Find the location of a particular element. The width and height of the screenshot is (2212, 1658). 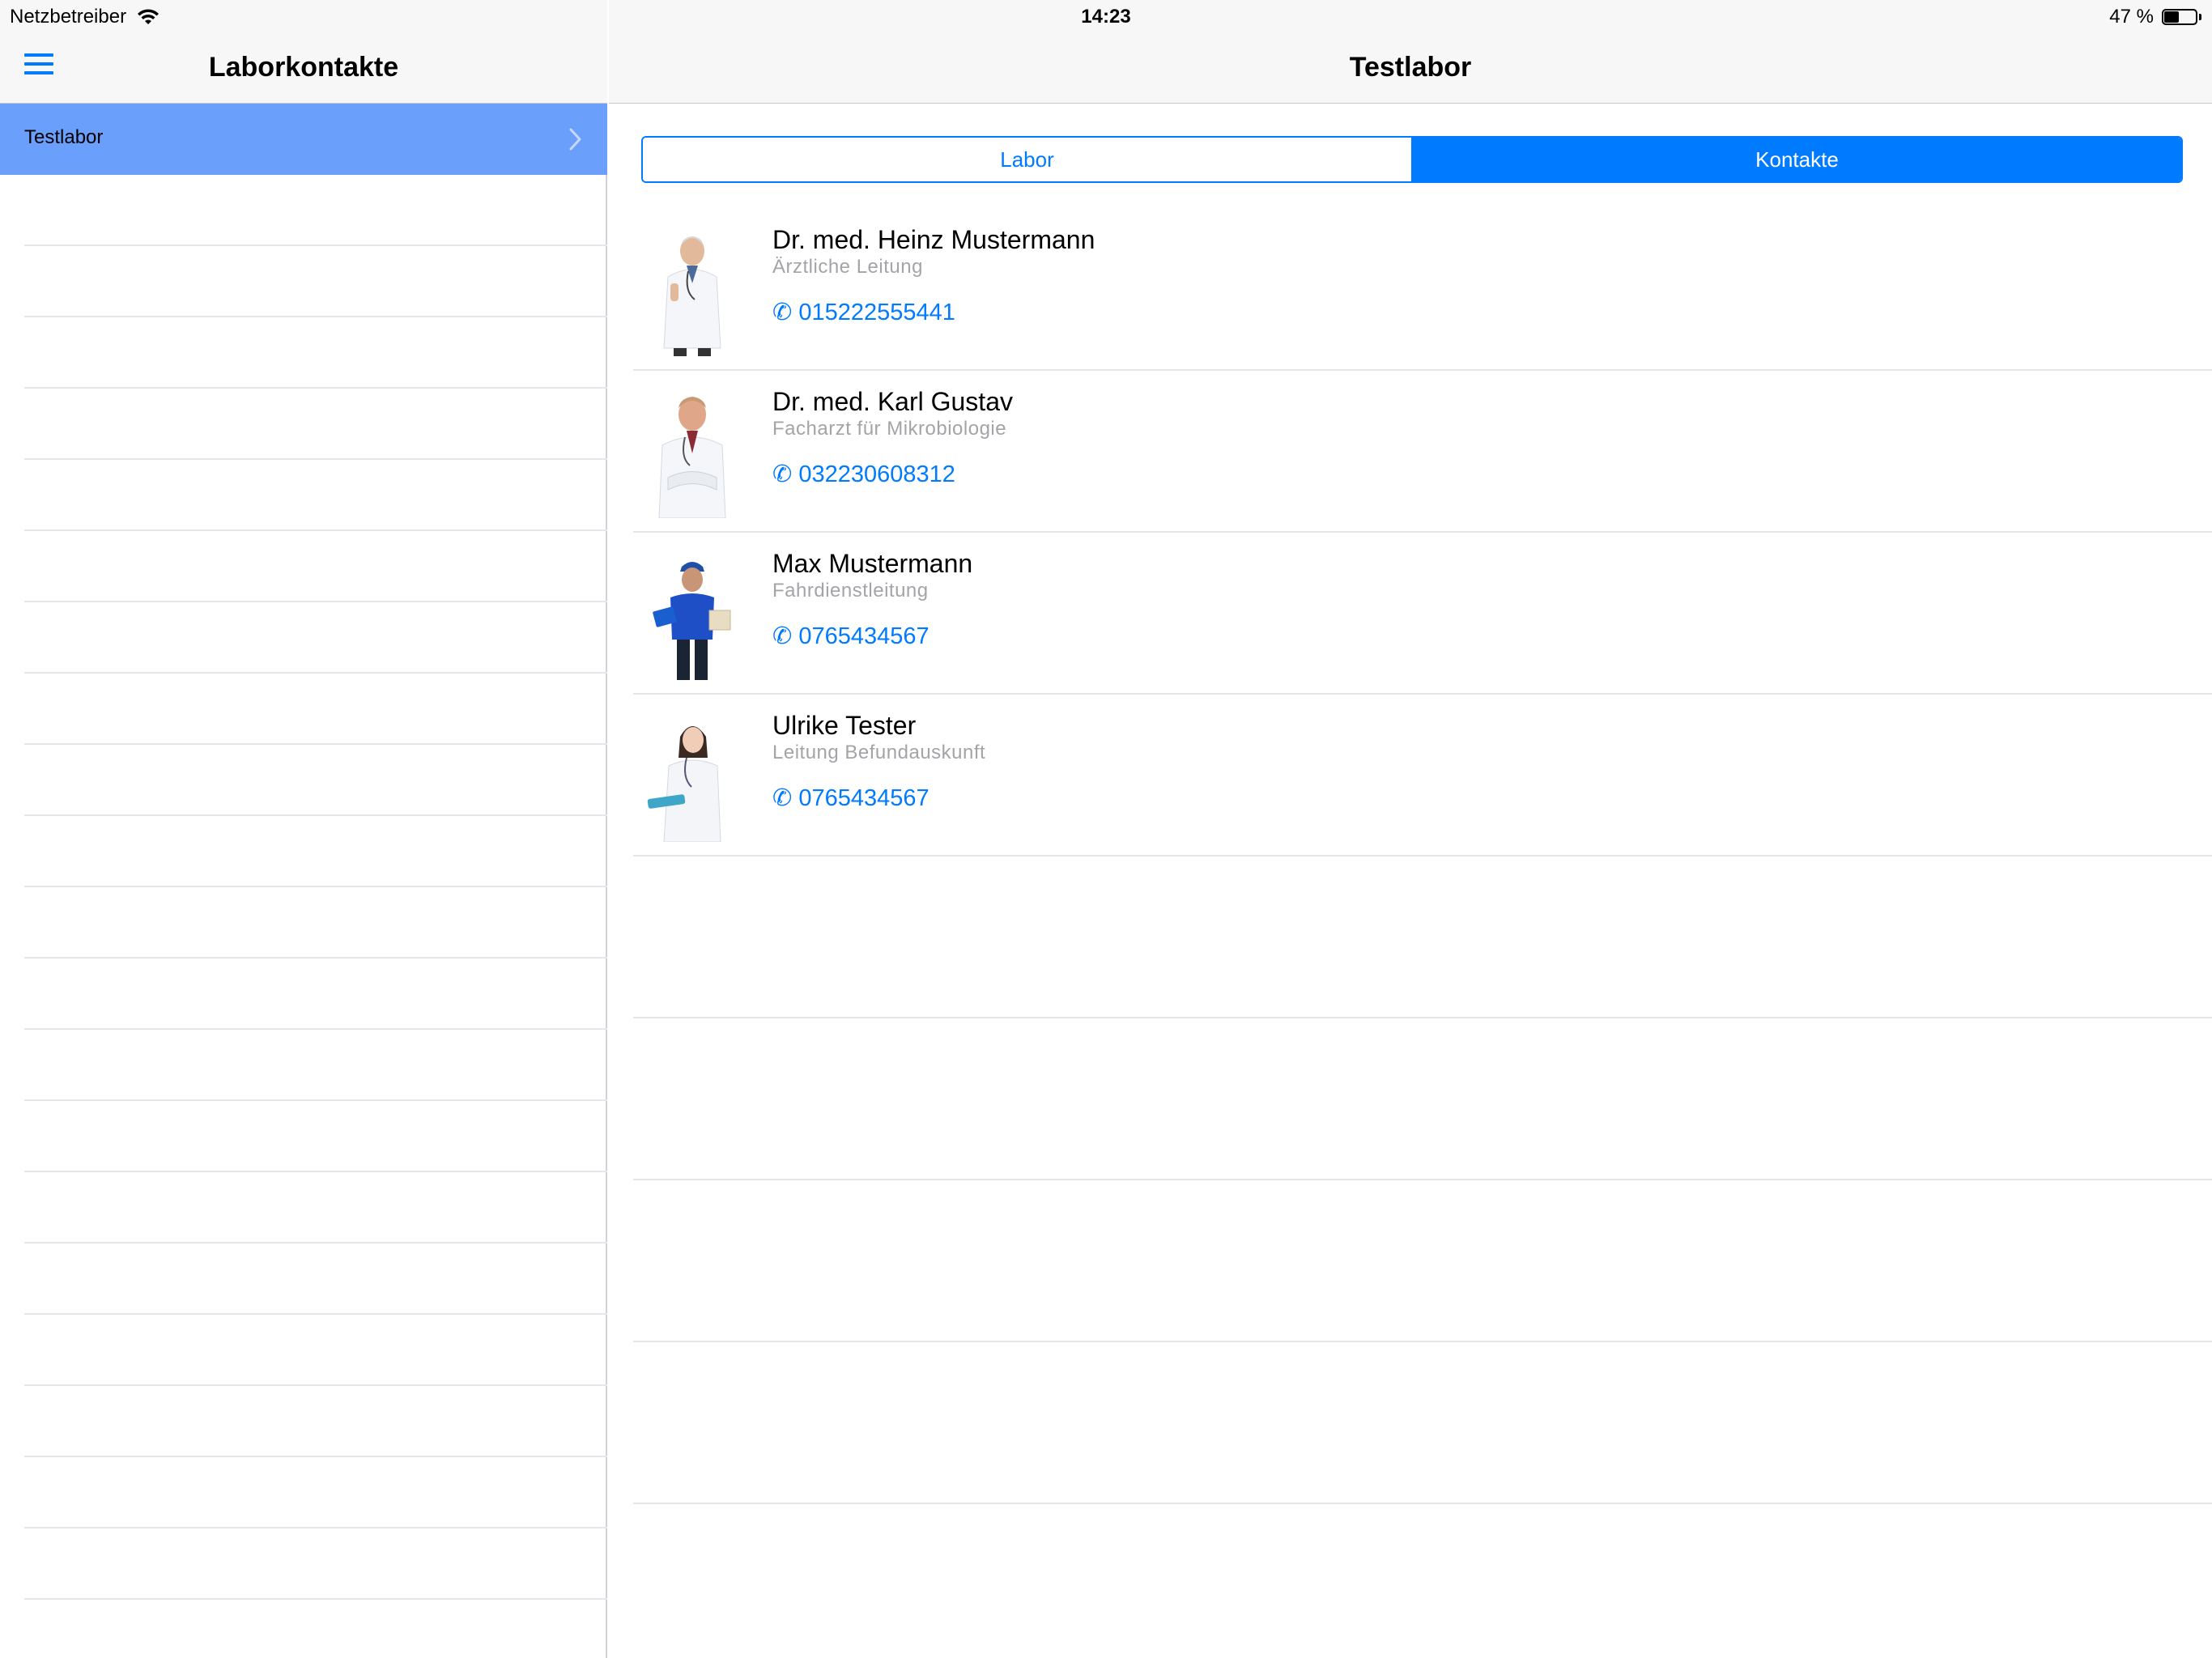

contact-role: Leitung Befundauskunft is located at coordinates (879, 752).